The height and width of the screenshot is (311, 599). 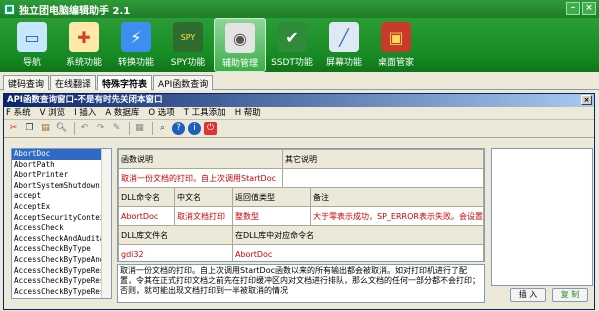 What do you see at coordinates (203, 197) in the screenshot?
I see `cn-name-label: 中文名` at bounding box center [203, 197].